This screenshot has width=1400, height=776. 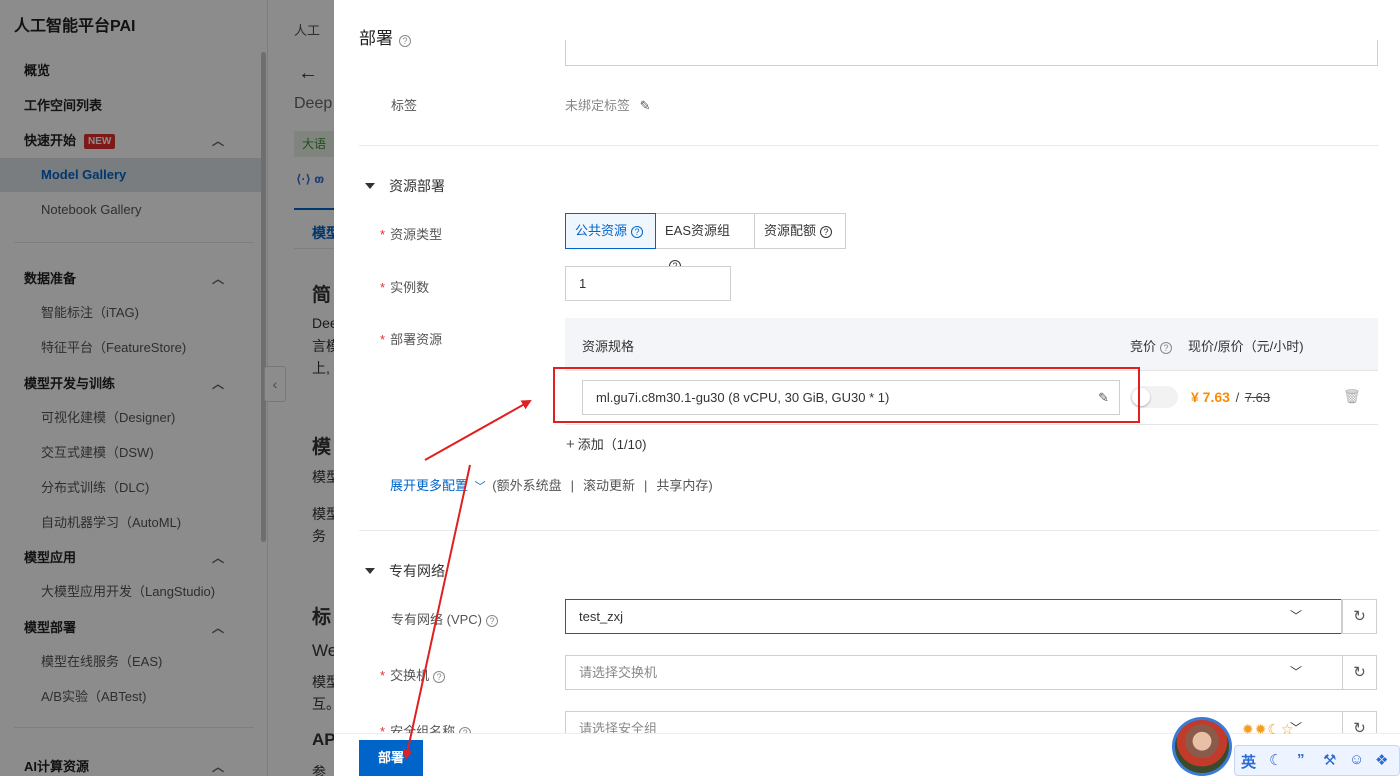 I want to click on price-cell: ¥ 7.63 / 7.63, so click(x=1230, y=397).